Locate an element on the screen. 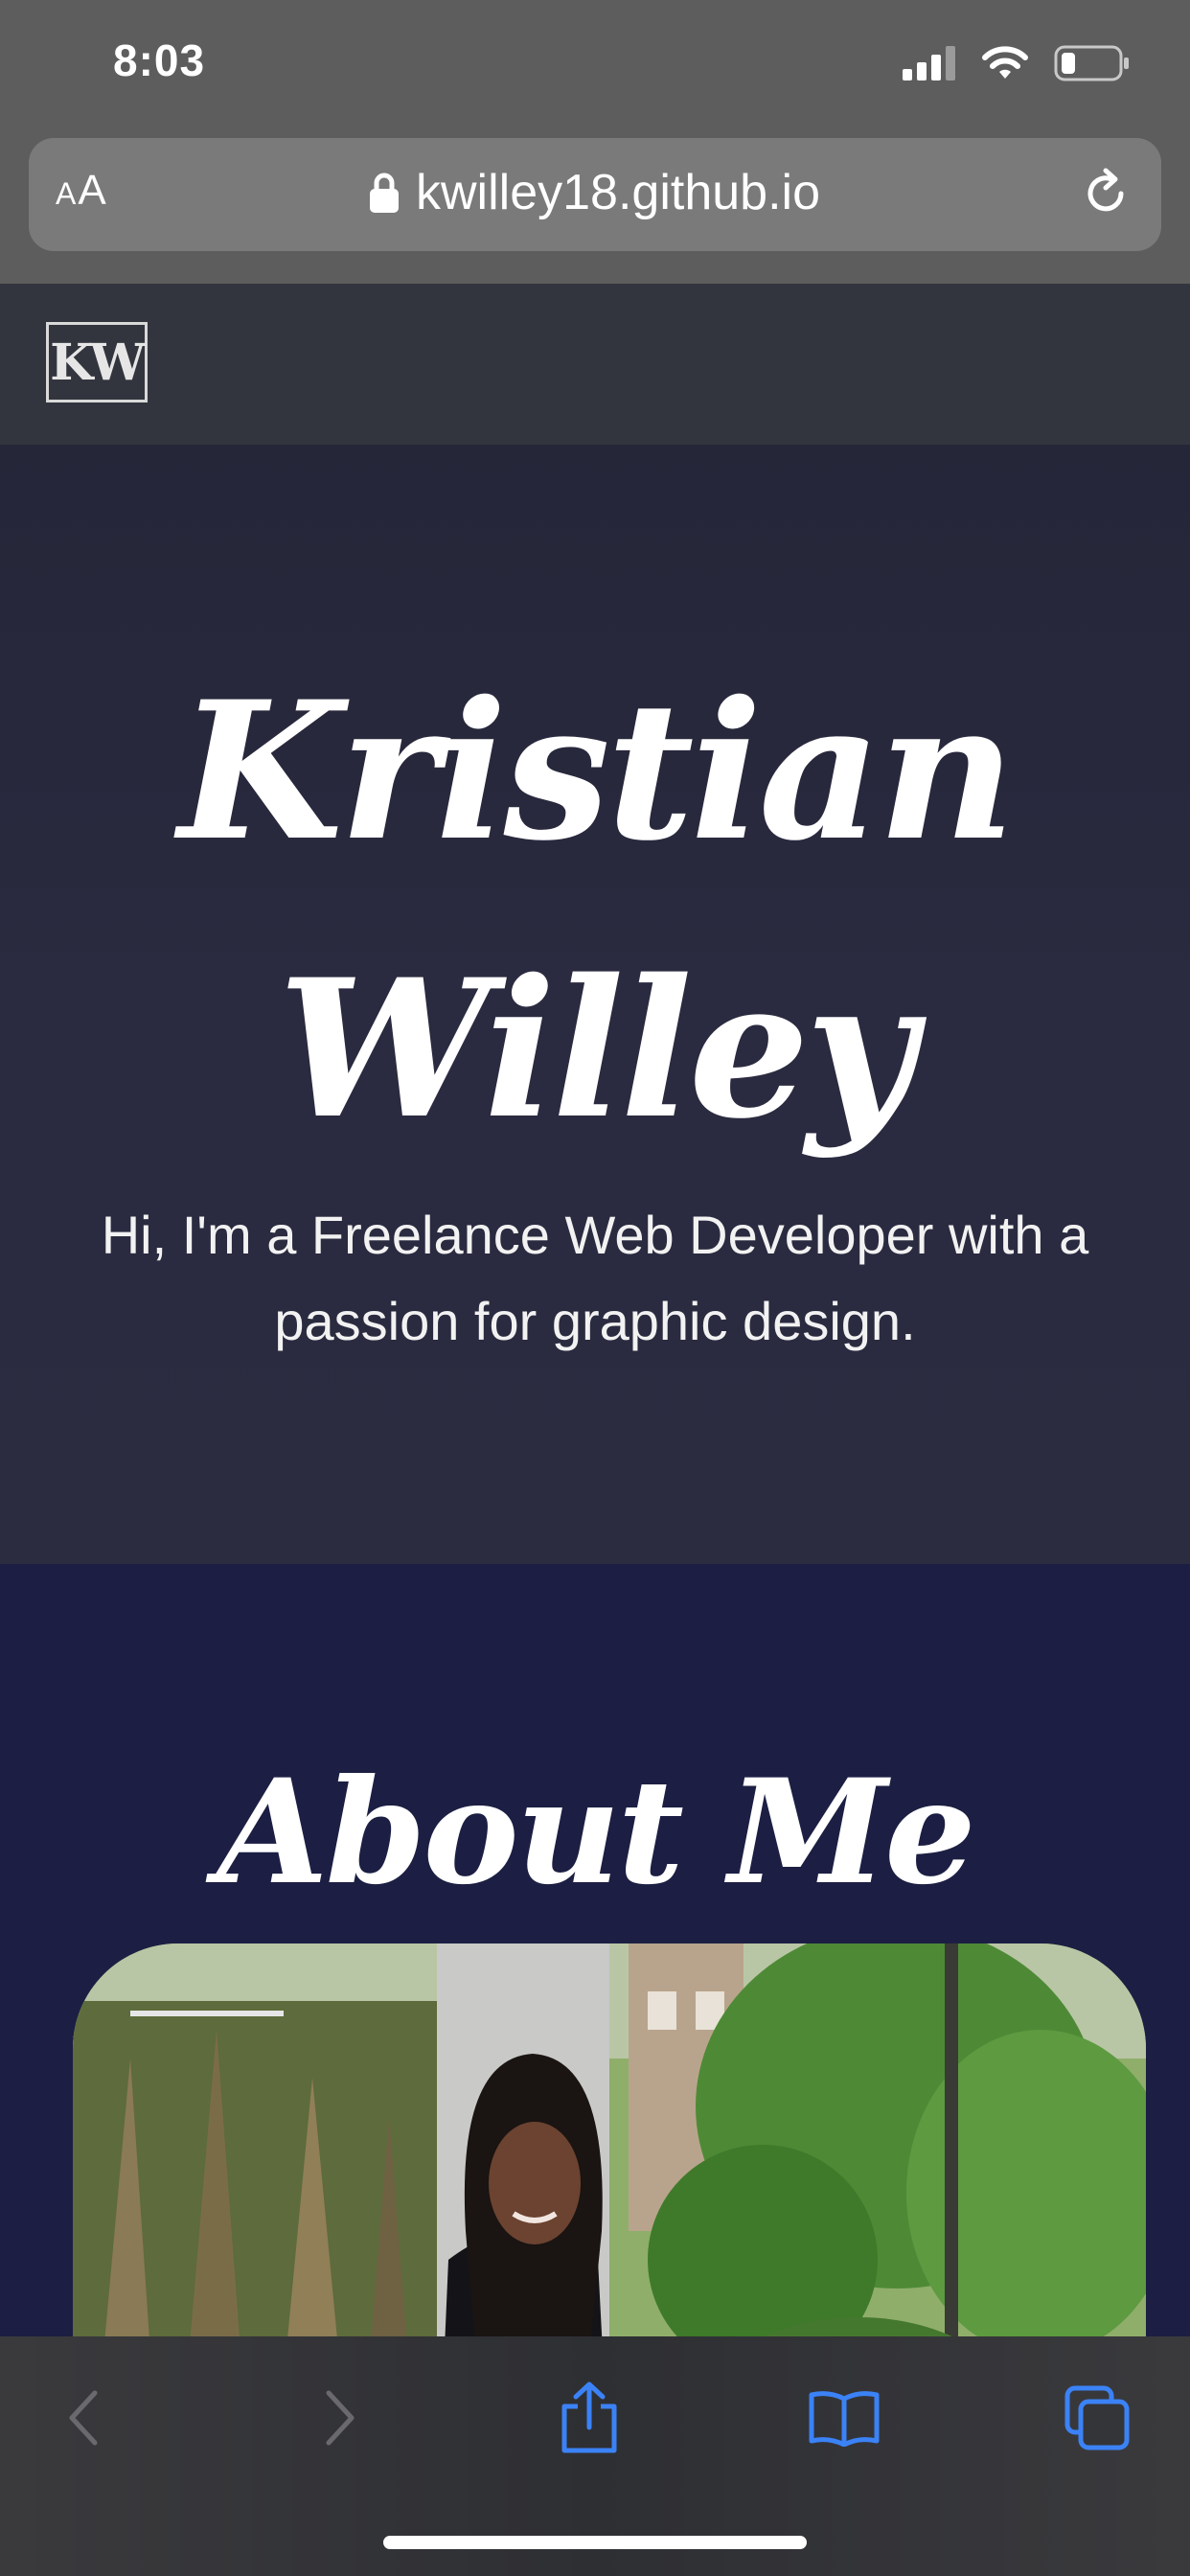 Image resolution: width=1190 pixels, height=2576 pixels. battery-icon is located at coordinates (1092, 63).